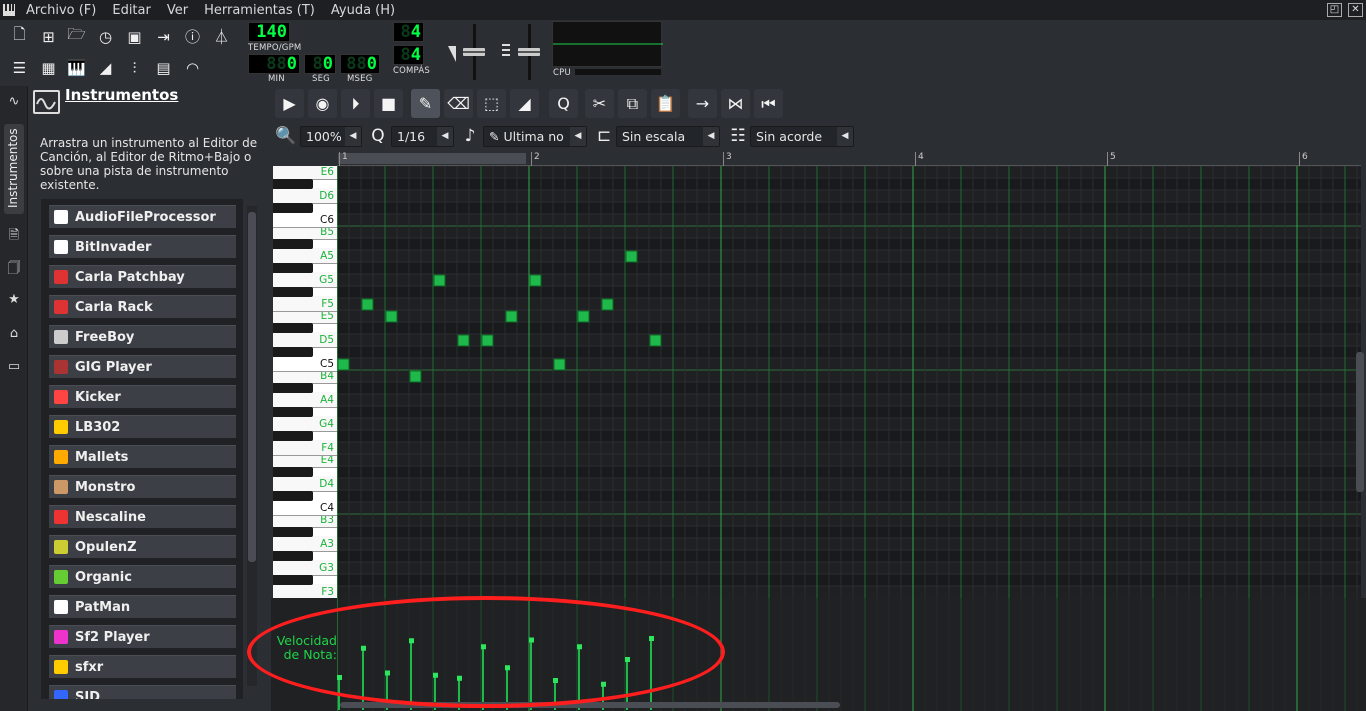 This screenshot has width=1366, height=711. I want to click on my-projects-icon: 🗎, so click(14, 234).